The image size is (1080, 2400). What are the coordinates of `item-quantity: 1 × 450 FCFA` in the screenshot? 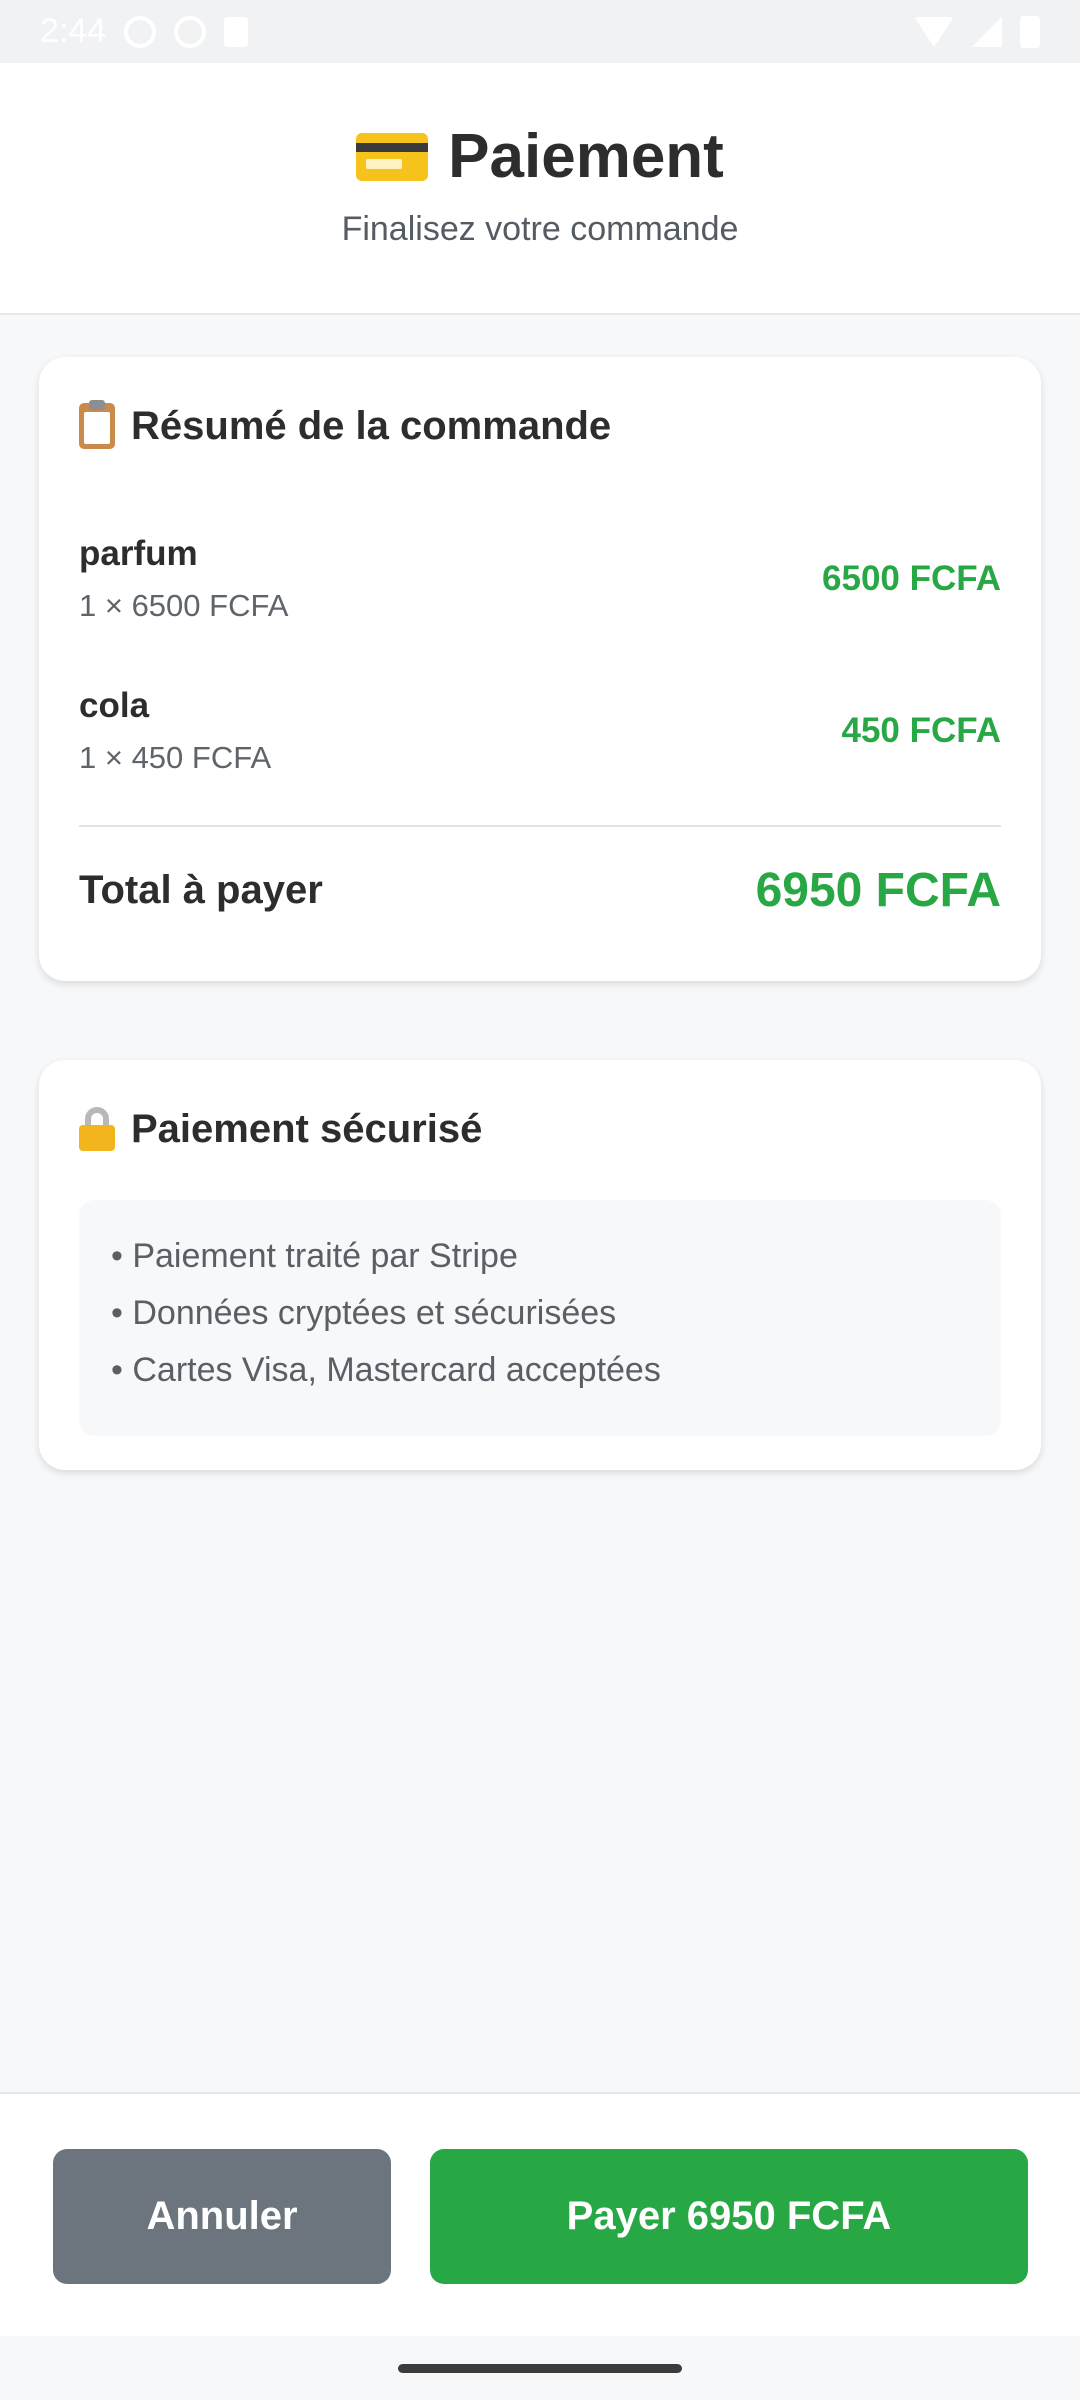 It's located at (175, 757).